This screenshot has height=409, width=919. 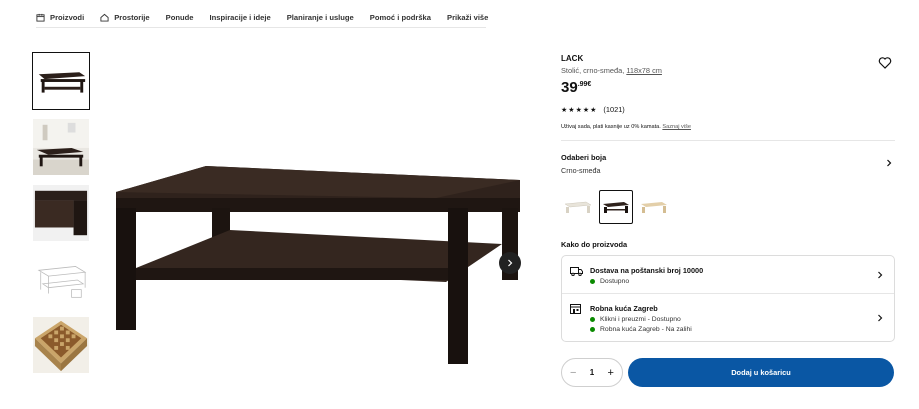 I want to click on swatch-black-brown, so click(x=616, y=207).